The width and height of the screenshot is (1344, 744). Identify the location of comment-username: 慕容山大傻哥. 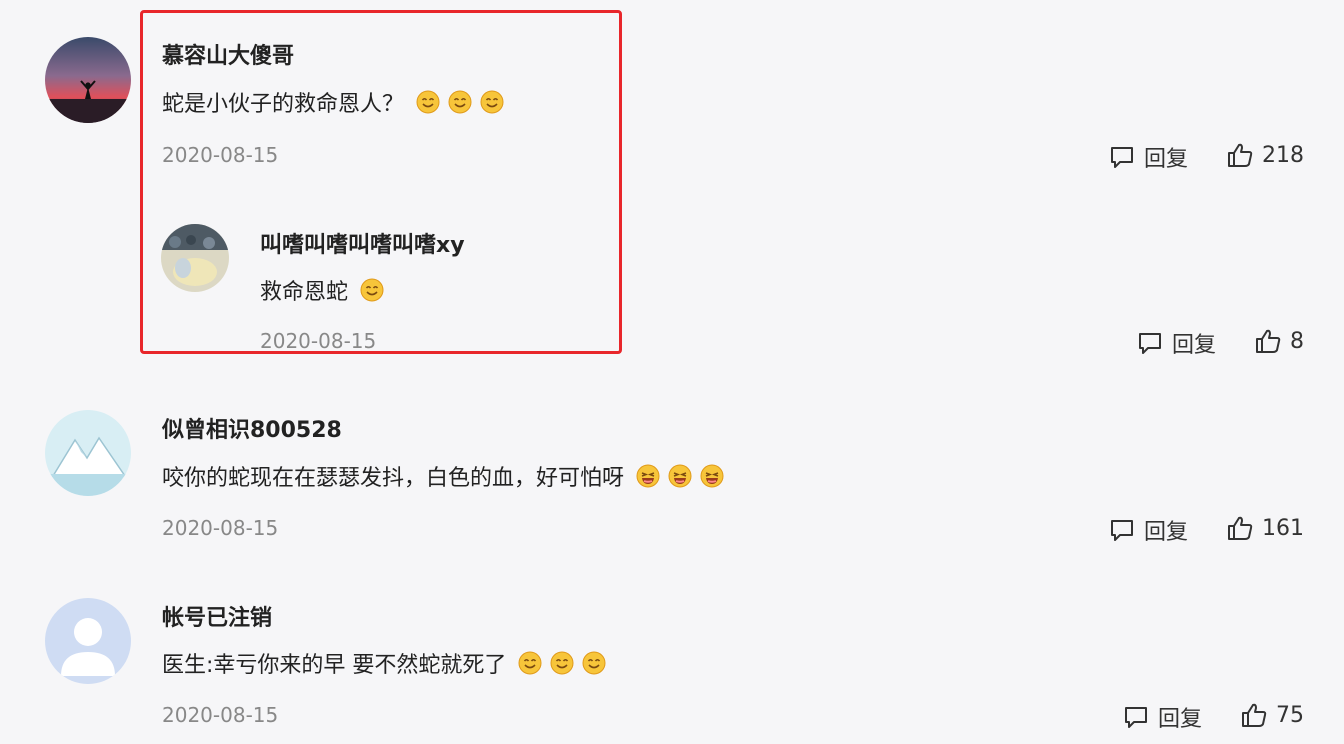
(228, 54).